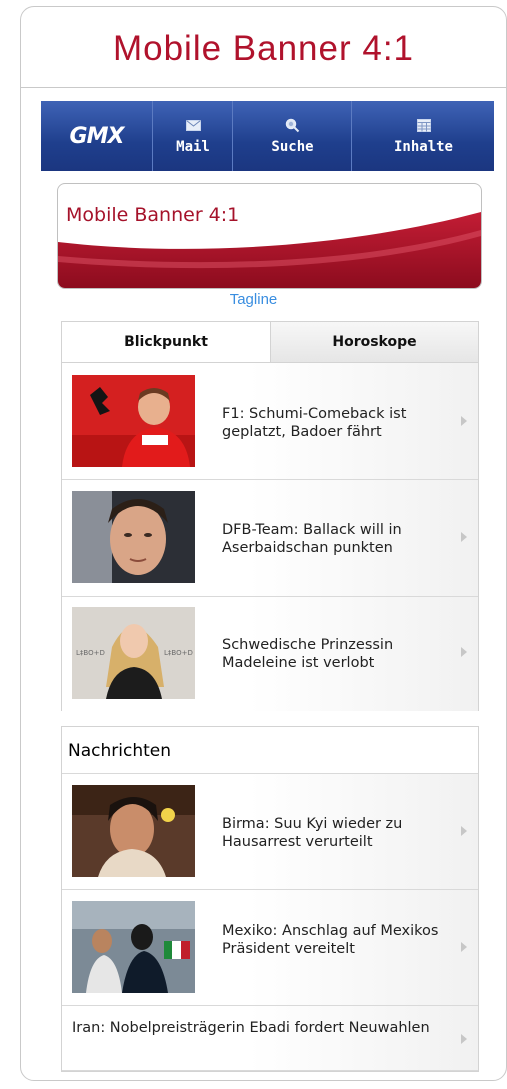 The width and height of the screenshot is (507, 1089). I want to click on banner-swoosh, so click(269, 250).